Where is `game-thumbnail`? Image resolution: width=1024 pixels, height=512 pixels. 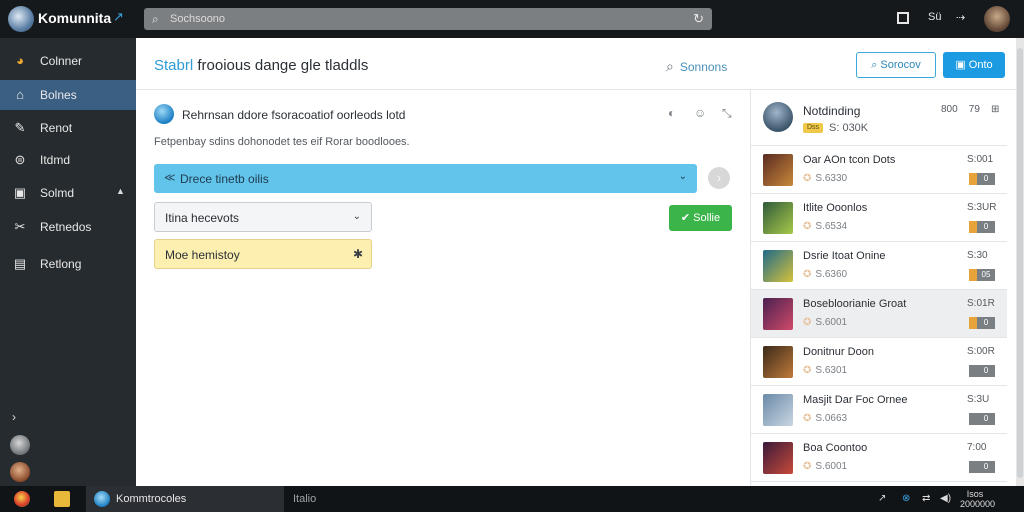
game-thumbnail is located at coordinates (778, 362).